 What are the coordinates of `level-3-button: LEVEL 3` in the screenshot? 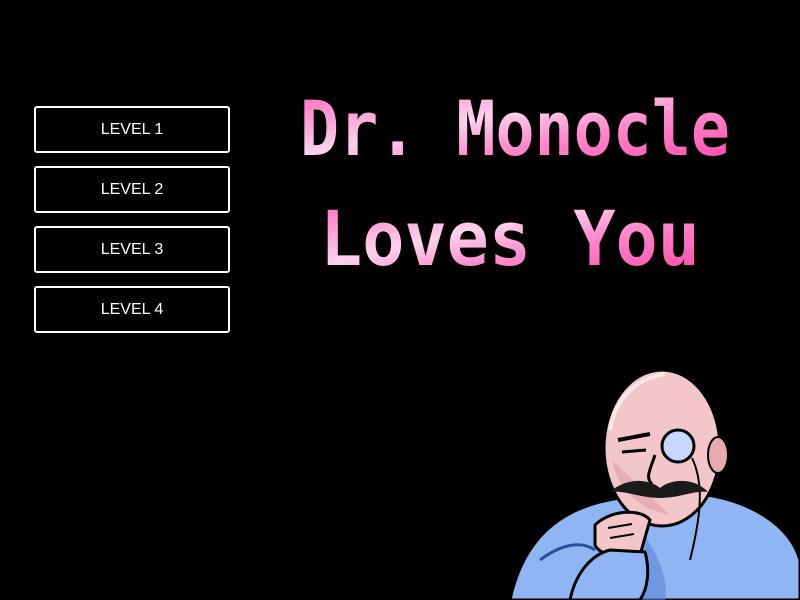 It's located at (132, 249).